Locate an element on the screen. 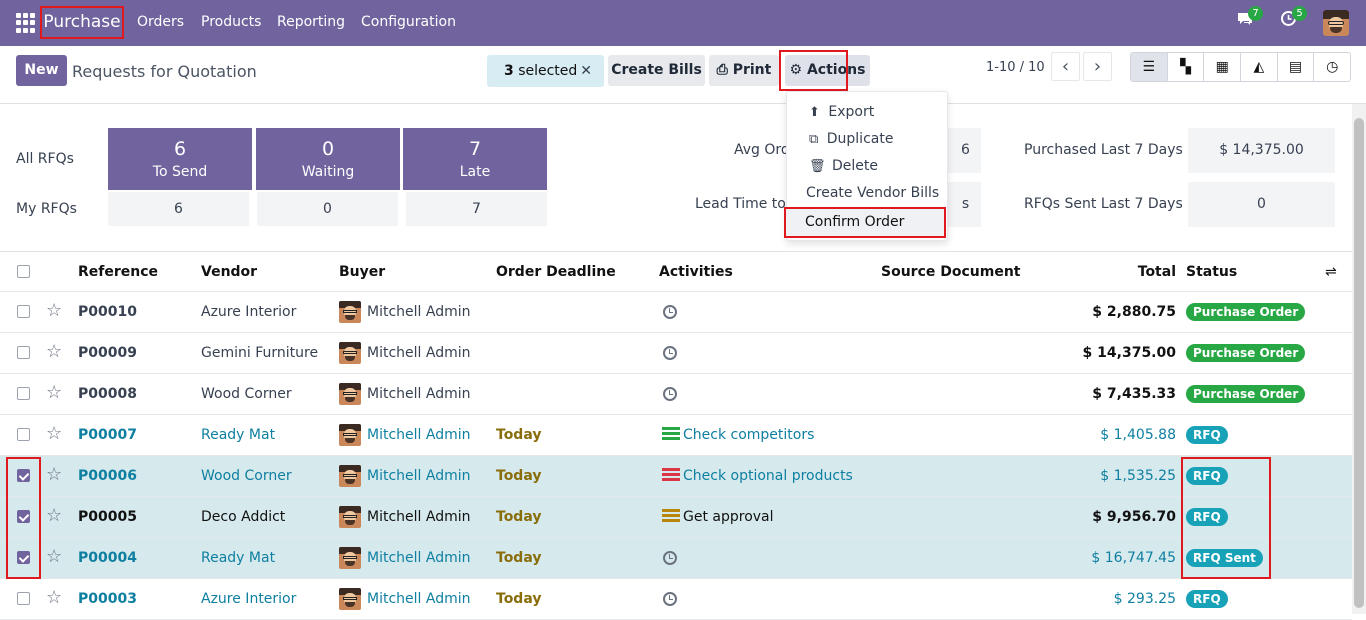  print-label: Print is located at coordinates (752, 70).